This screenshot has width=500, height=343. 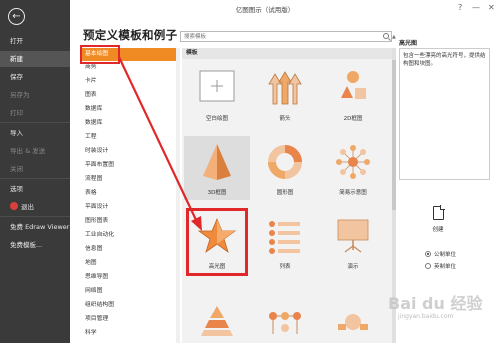 I want to click on category-item: 表格, so click(x=129, y=193).